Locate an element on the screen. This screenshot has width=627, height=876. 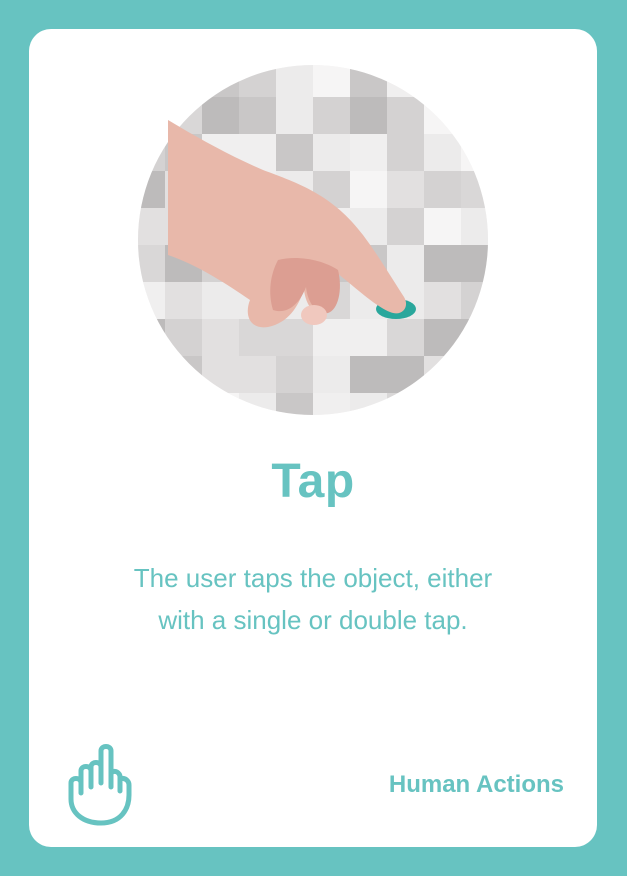
description-line: with a single or double tap. is located at coordinates (313, 620).